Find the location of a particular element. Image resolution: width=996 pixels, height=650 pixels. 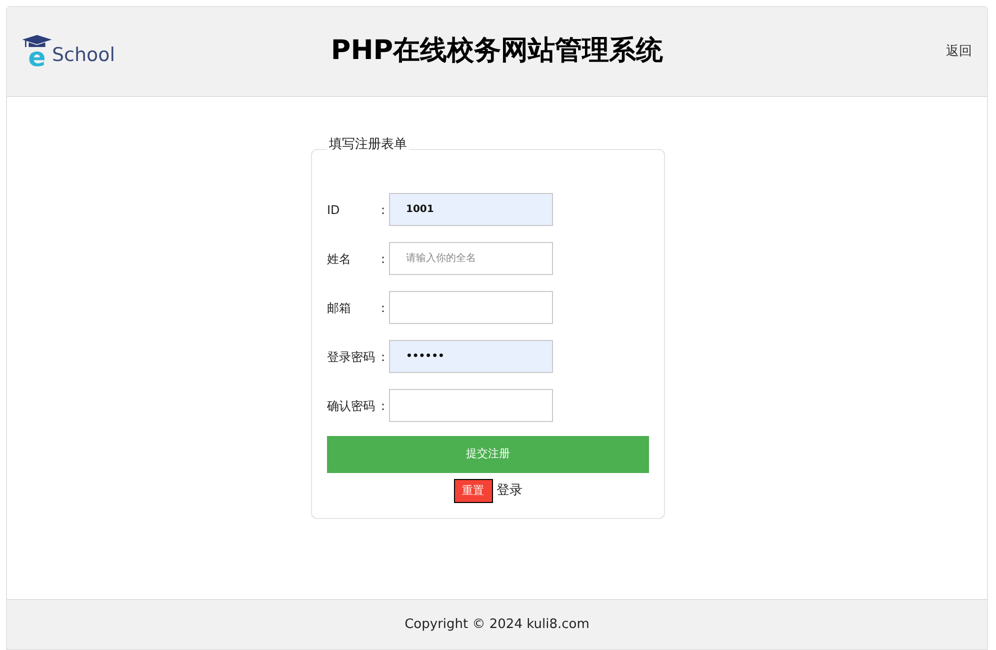

logo-text: School is located at coordinates (84, 55).